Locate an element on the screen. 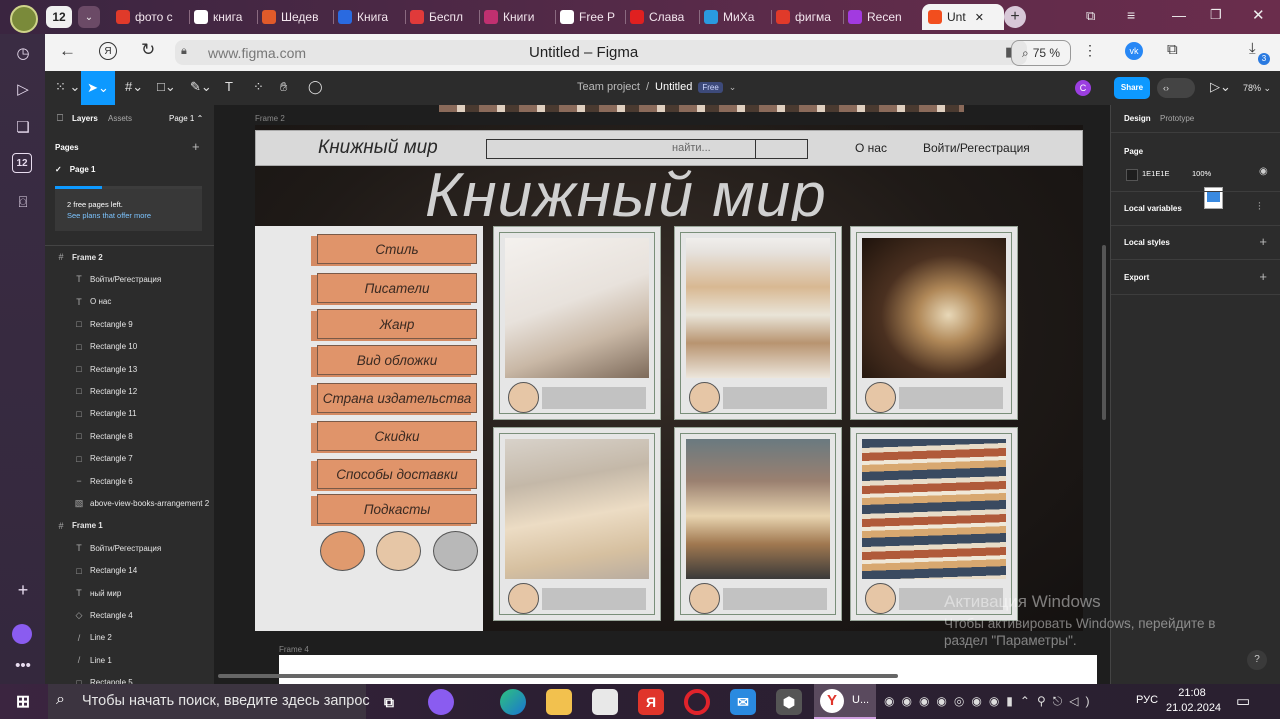 Image resolution: width=1280 pixels, height=719 pixels. browser-tab: Слава is located at coordinates (663, 17).